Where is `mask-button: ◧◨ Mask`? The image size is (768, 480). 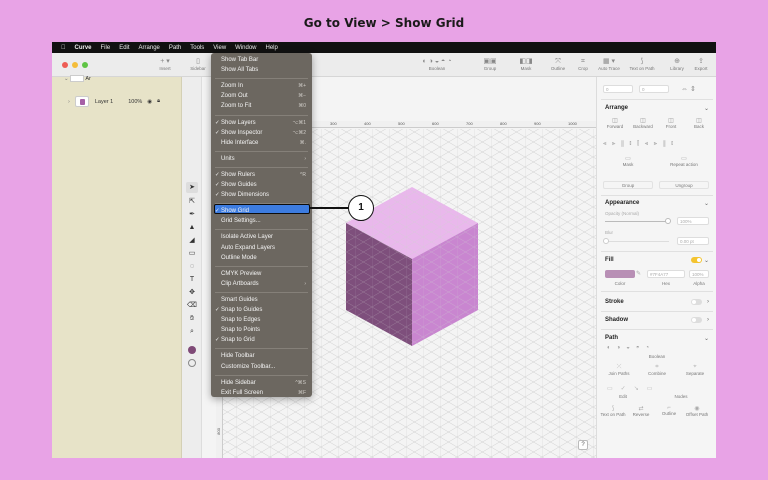 mask-button: ◧◨ Mask is located at coordinates (526, 64).